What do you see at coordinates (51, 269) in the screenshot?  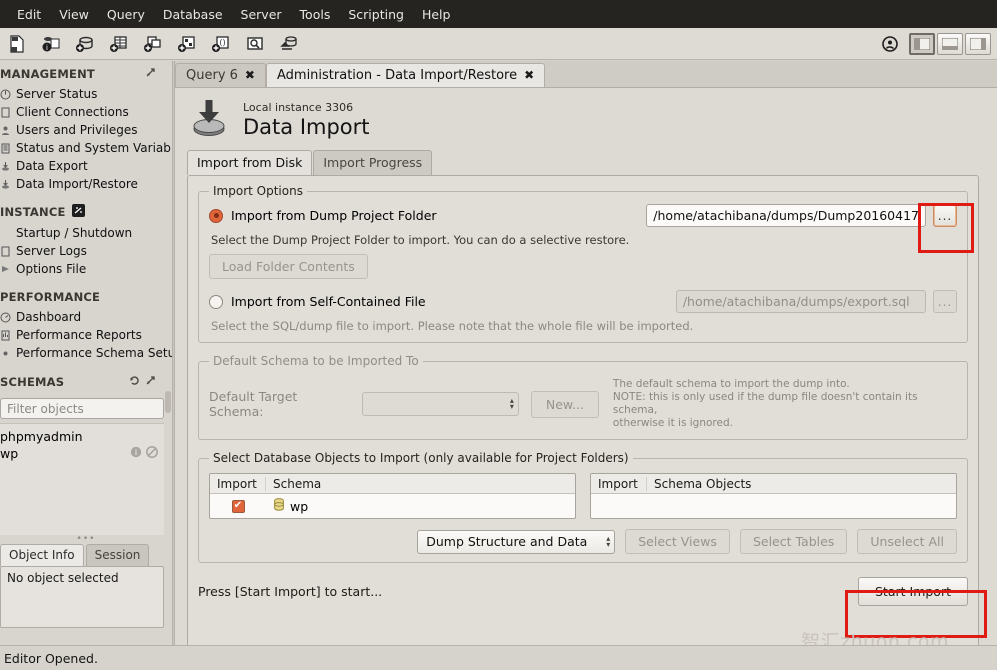 I see `sidebar-item-options-file-label: Options File` at bounding box center [51, 269].